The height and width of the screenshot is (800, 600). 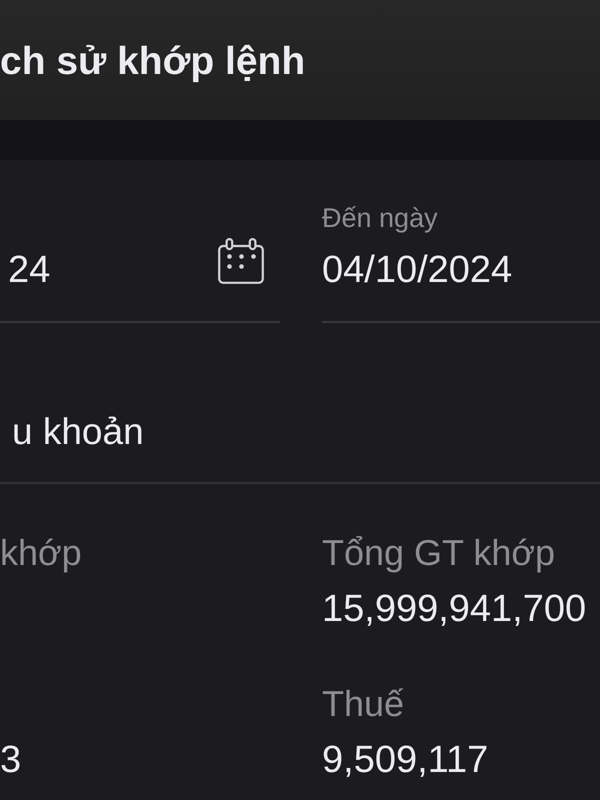 What do you see at coordinates (153, 62) in the screenshot?
I see `page-title: ch sử khớp lệnh` at bounding box center [153, 62].